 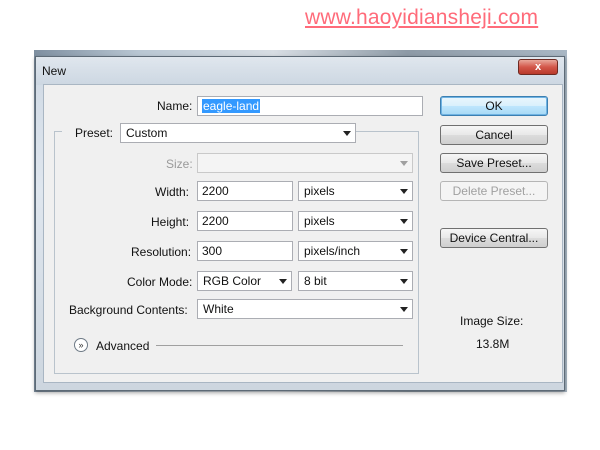 What do you see at coordinates (128, 310) in the screenshot?
I see `background-contents-label: Background Contents:` at bounding box center [128, 310].